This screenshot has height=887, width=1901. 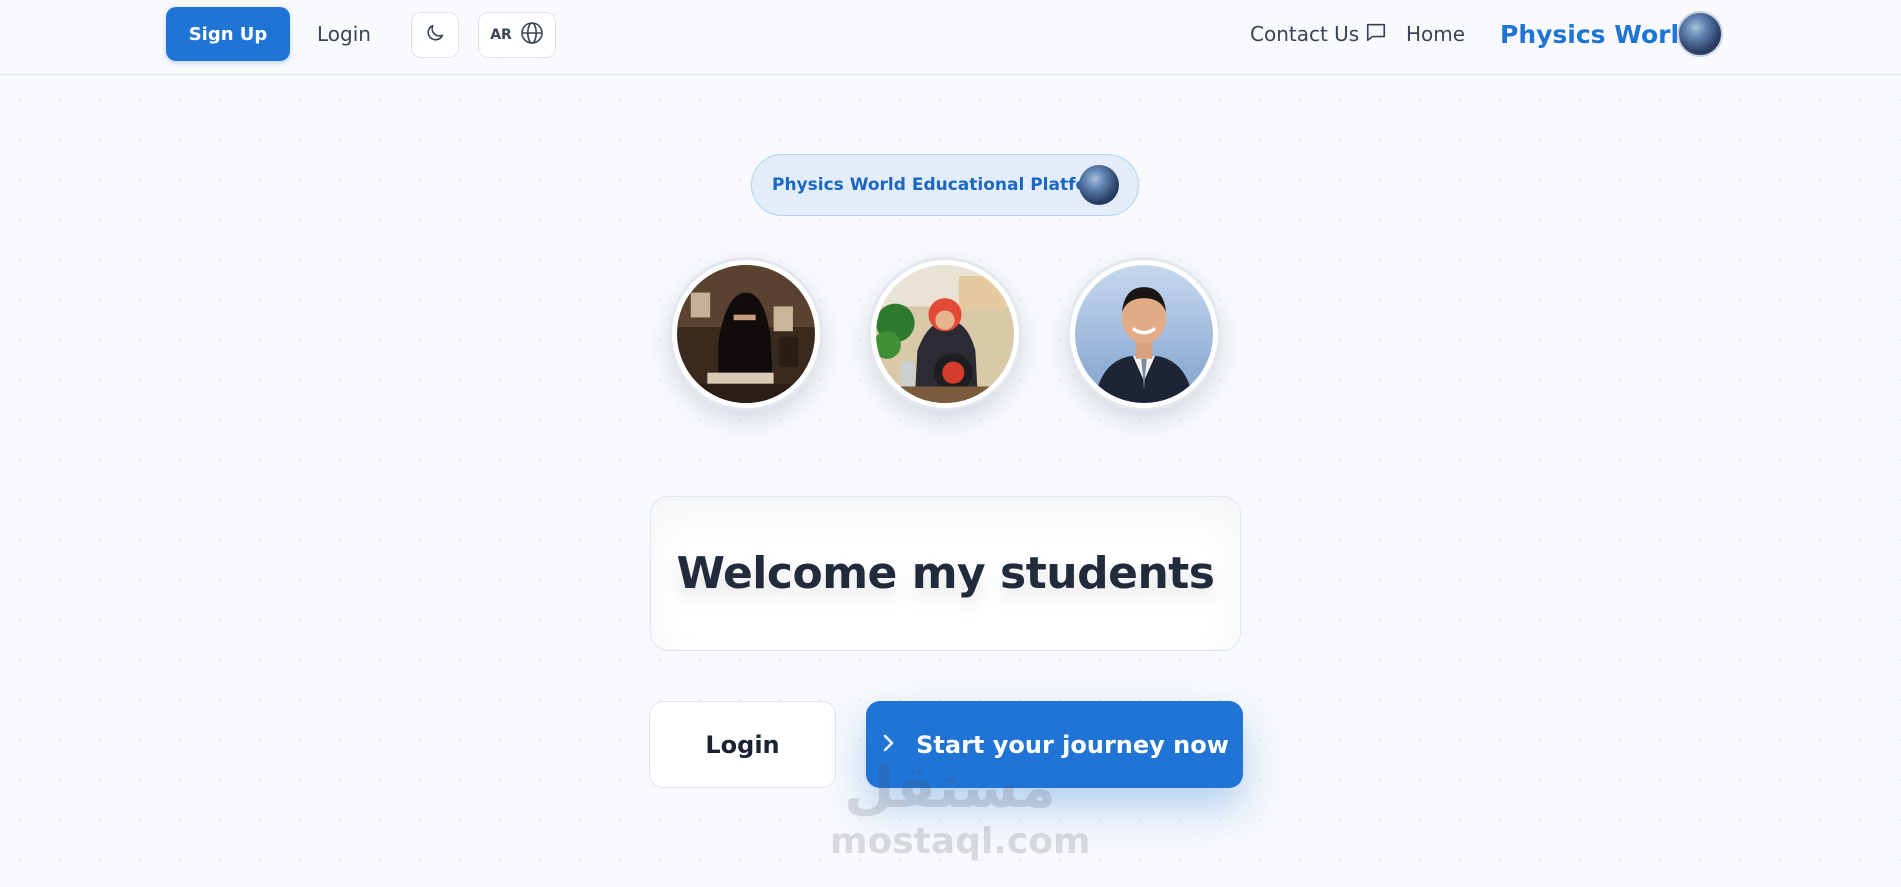 I want to click on theme-toggle-button, so click(x=435, y=35).